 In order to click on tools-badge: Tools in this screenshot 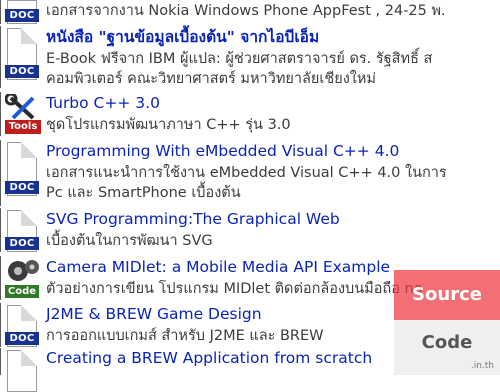, I will do `click(23, 127)`.